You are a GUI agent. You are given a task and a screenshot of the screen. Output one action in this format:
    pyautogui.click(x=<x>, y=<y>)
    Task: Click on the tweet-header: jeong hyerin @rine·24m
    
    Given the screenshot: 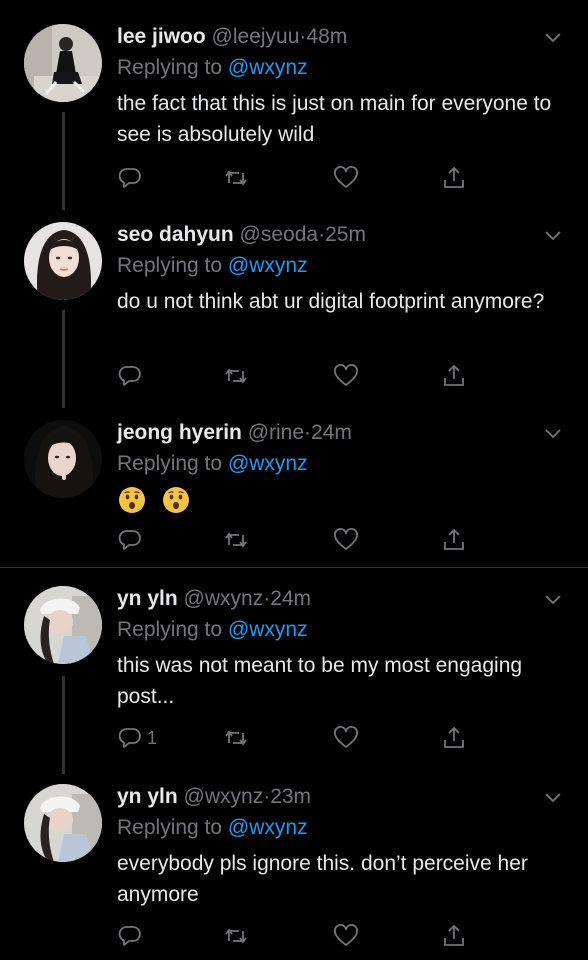 What is the action you would take?
    pyautogui.click(x=234, y=433)
    